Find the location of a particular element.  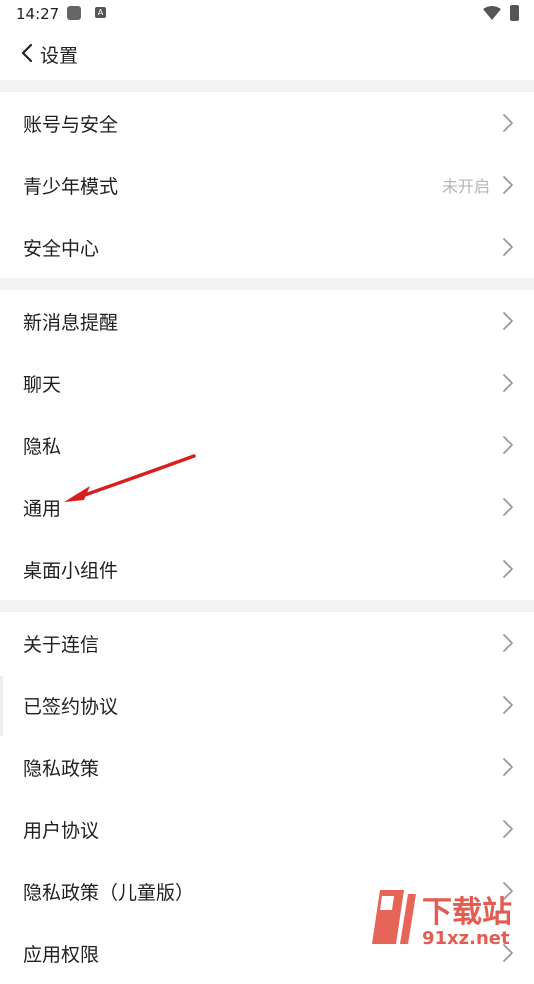

watermark-brand: 下载站 is located at coordinates (467, 912).